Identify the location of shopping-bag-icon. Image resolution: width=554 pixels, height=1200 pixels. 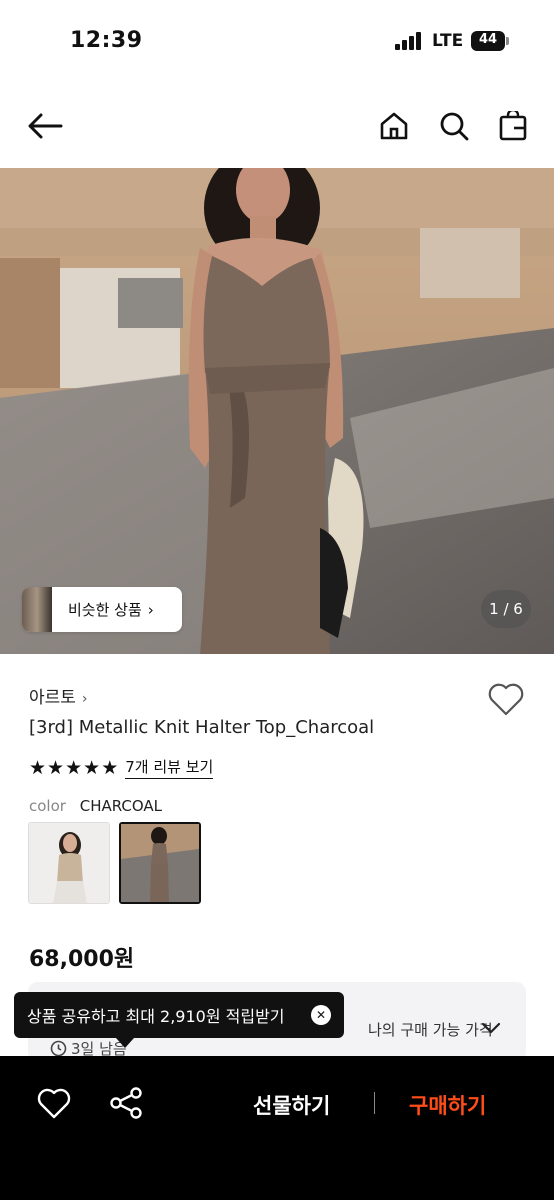
(513, 126).